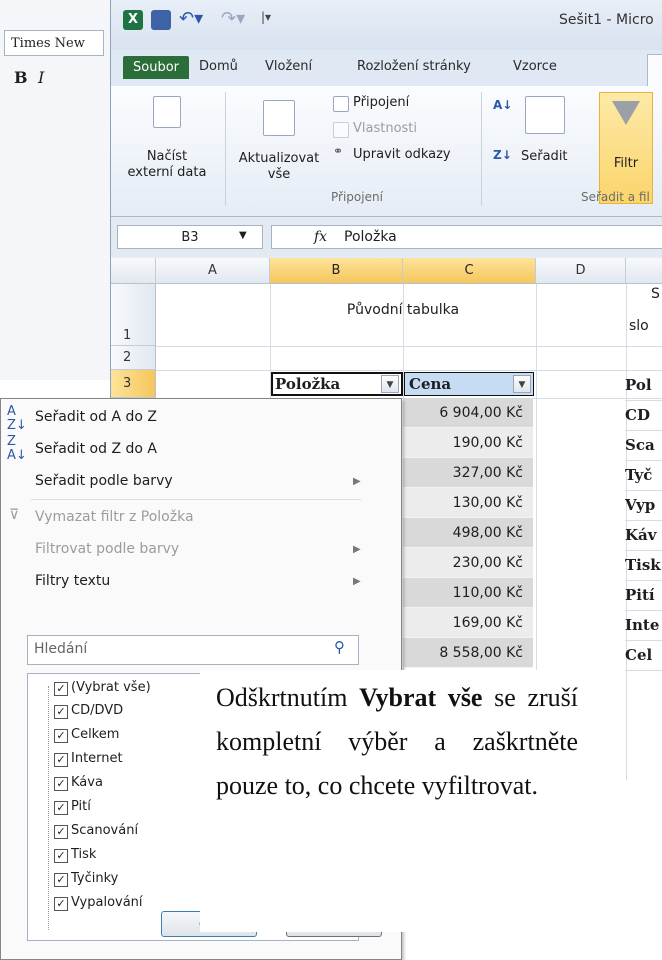  Describe the element at coordinates (544, 156) in the screenshot. I see `sort-button: Seřadit` at that location.